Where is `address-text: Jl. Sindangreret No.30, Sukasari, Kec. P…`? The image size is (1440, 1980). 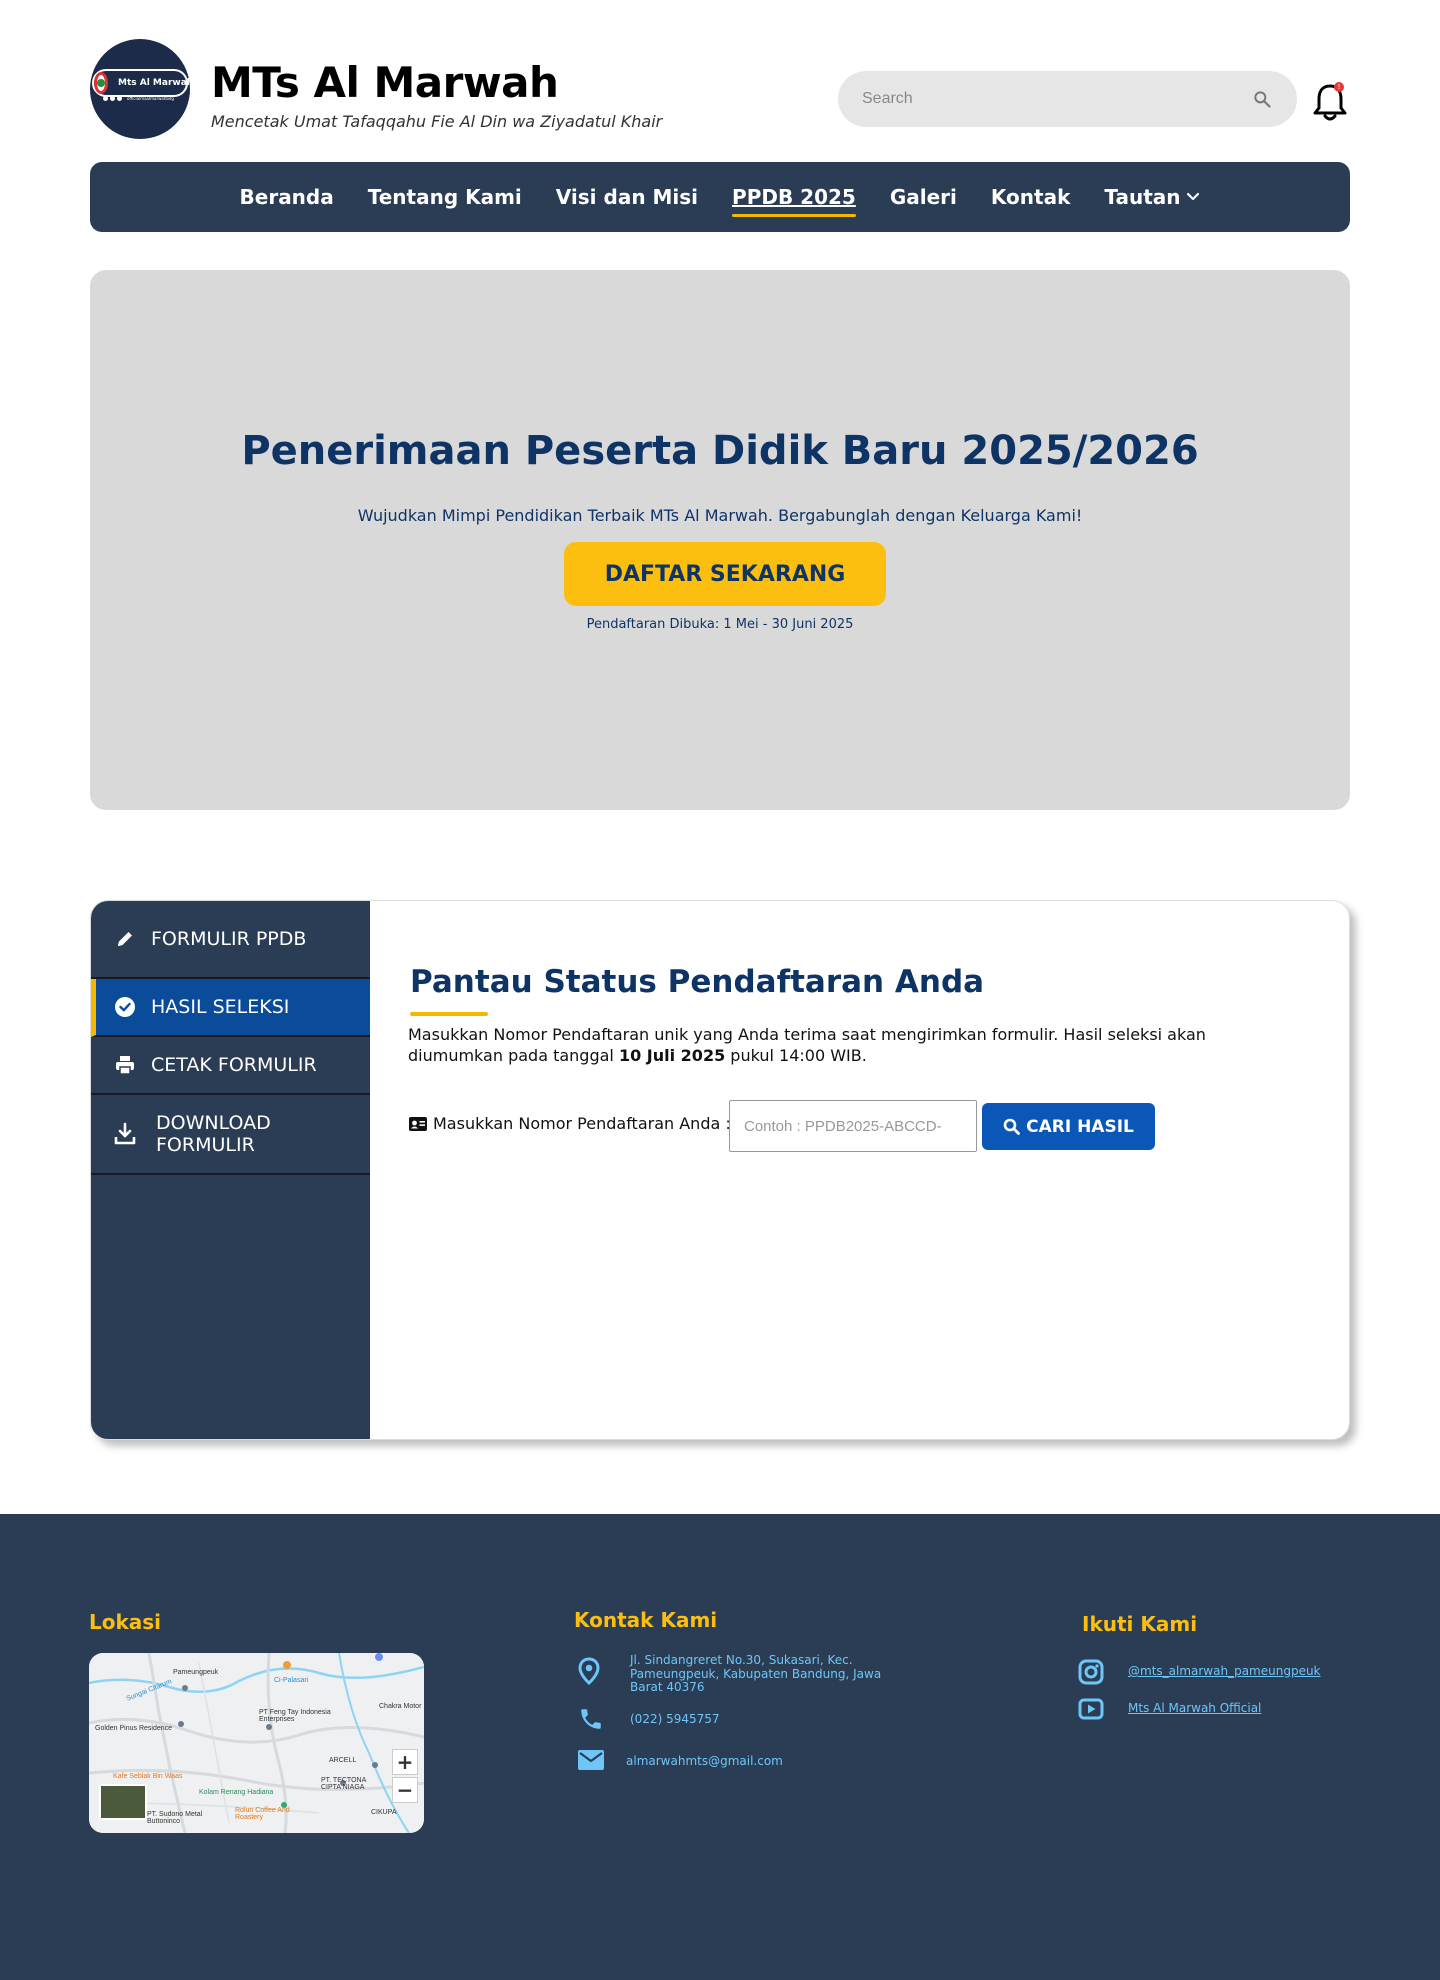 address-text: Jl. Sindangreret No.30, Sukasari, Kec. P… is located at coordinates (756, 1673).